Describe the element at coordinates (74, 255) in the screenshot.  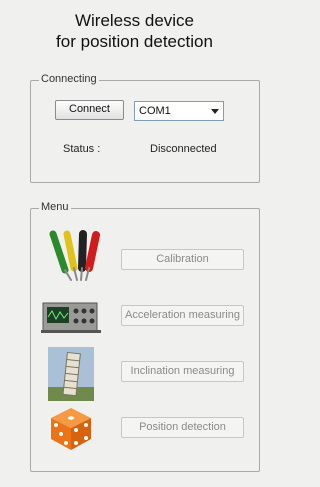
I see `screwdrivers-icon` at that location.